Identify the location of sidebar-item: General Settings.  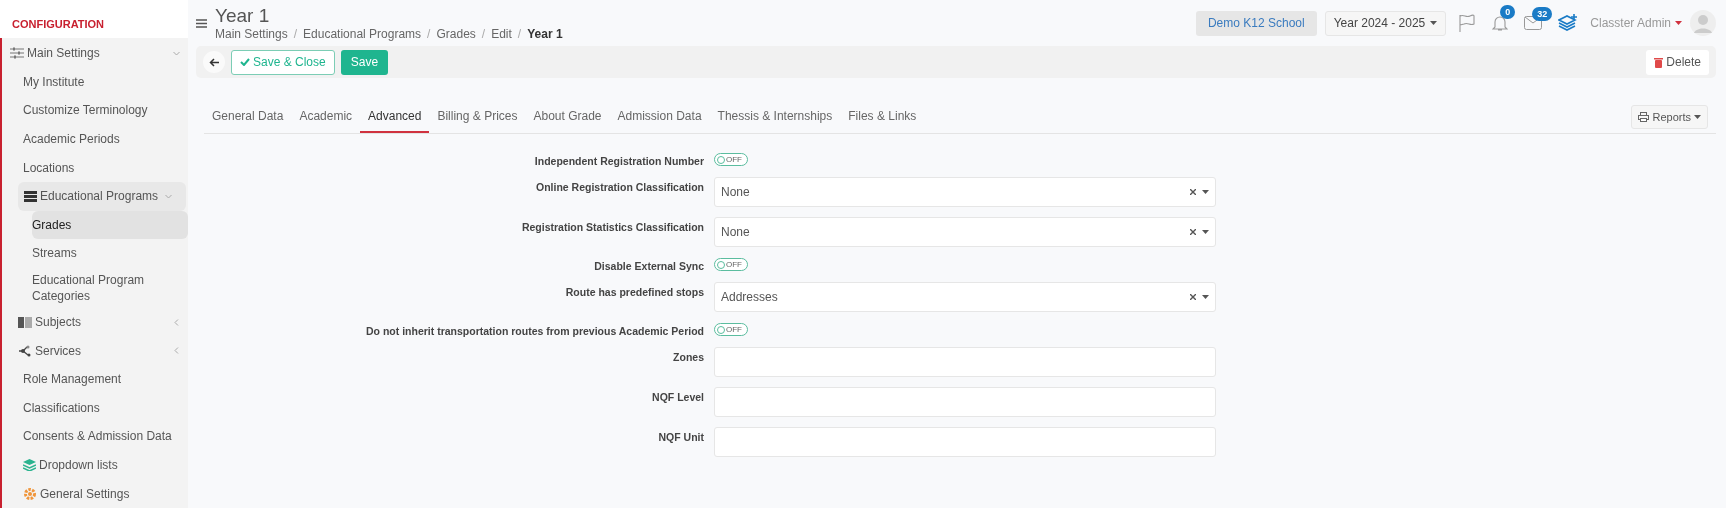
(105, 493).